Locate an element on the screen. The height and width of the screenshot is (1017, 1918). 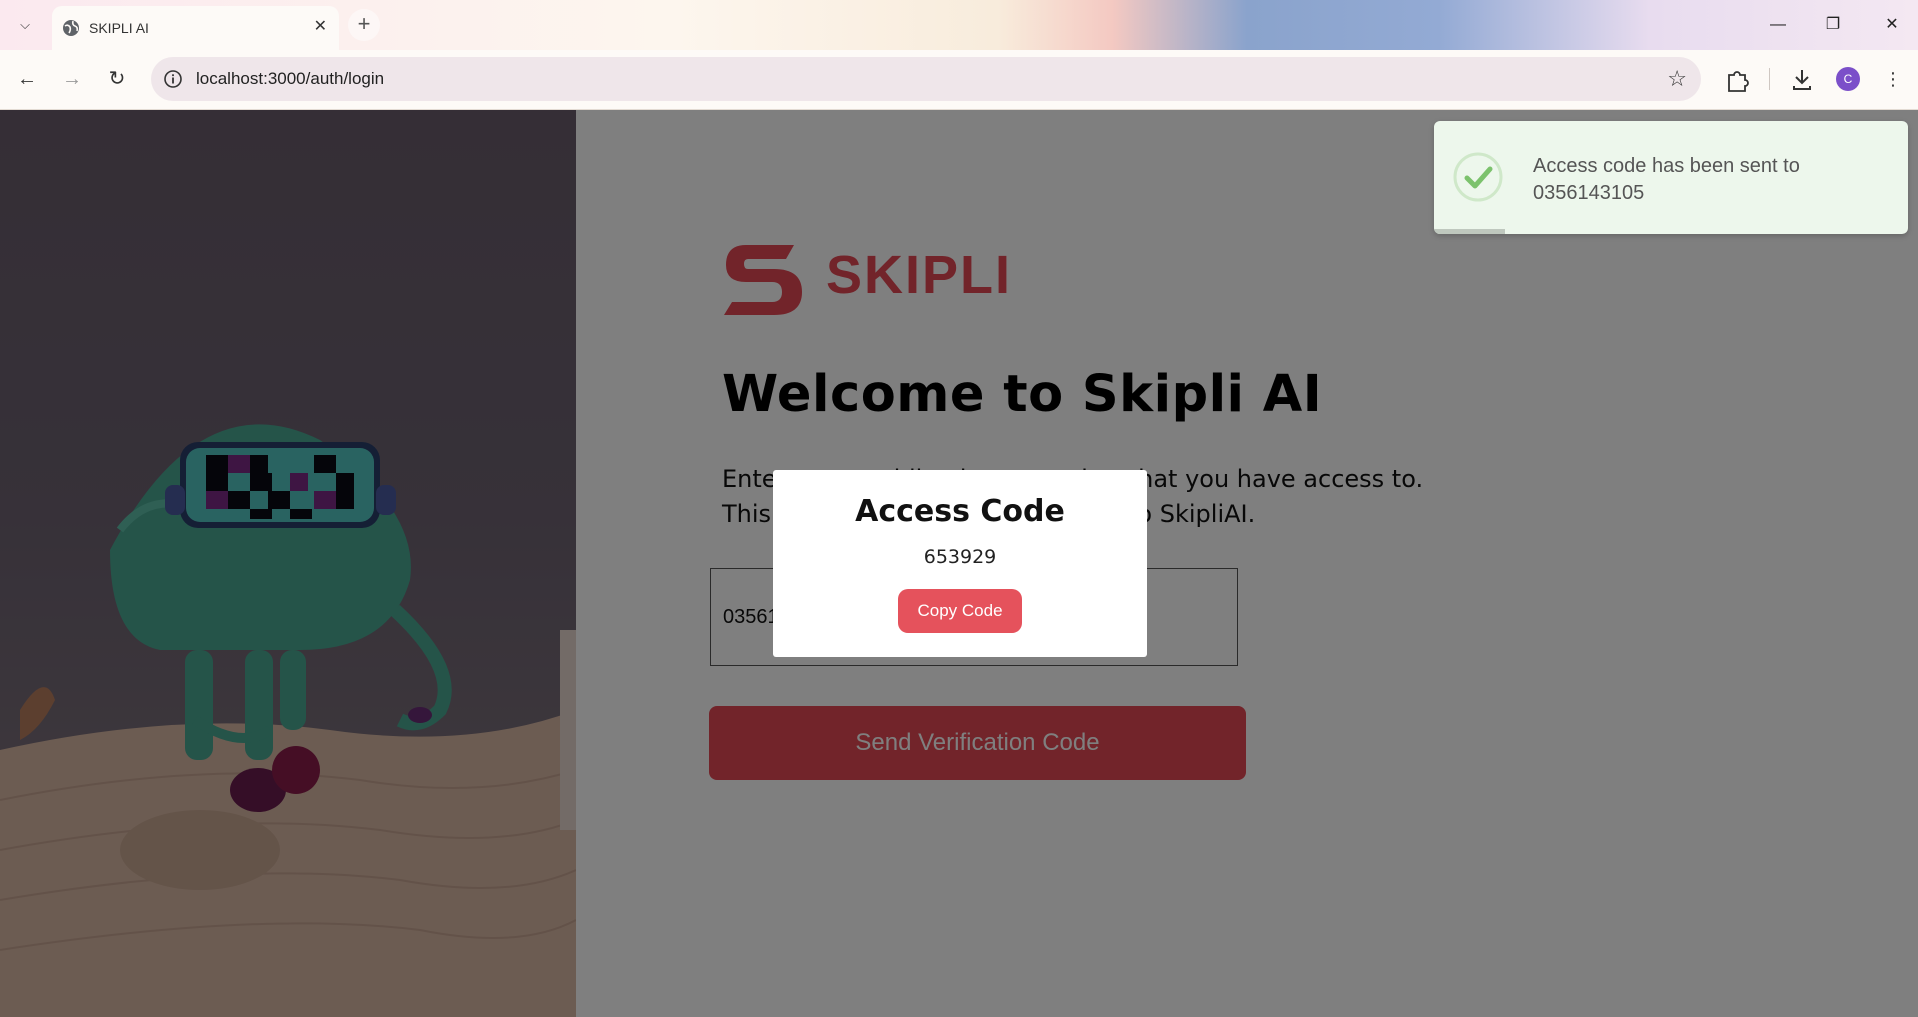
check-circle-icon is located at coordinates (1478, 177).